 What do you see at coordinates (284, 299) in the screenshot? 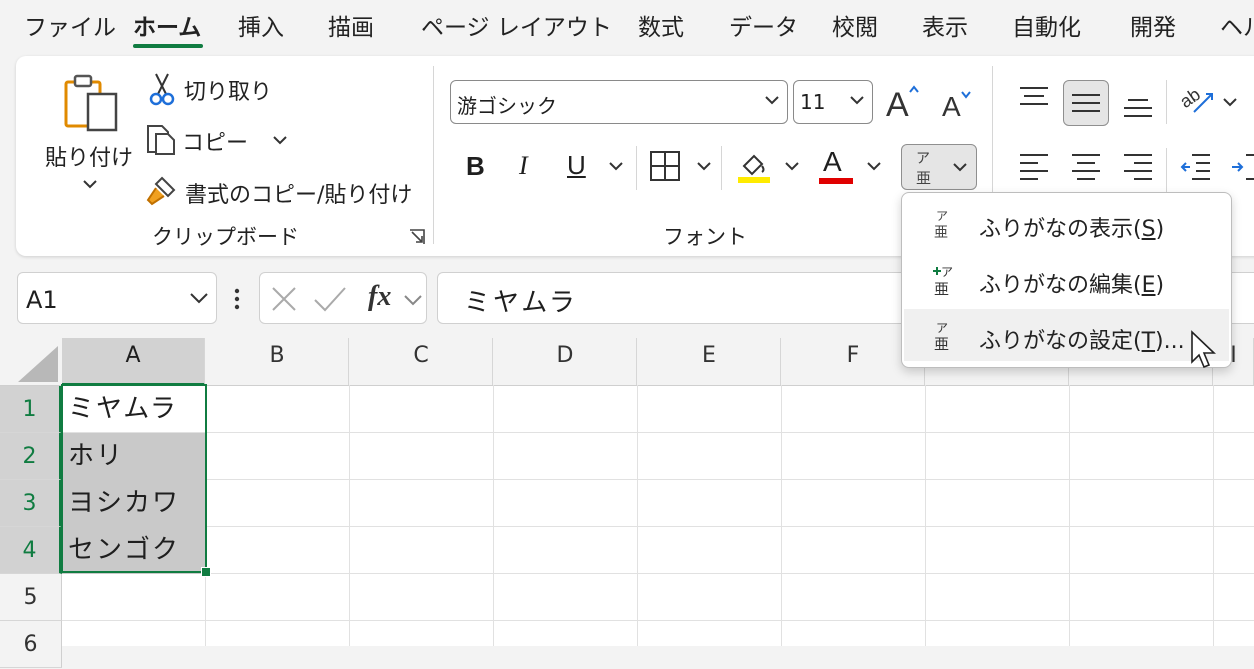
I see `cancel-icon` at bounding box center [284, 299].